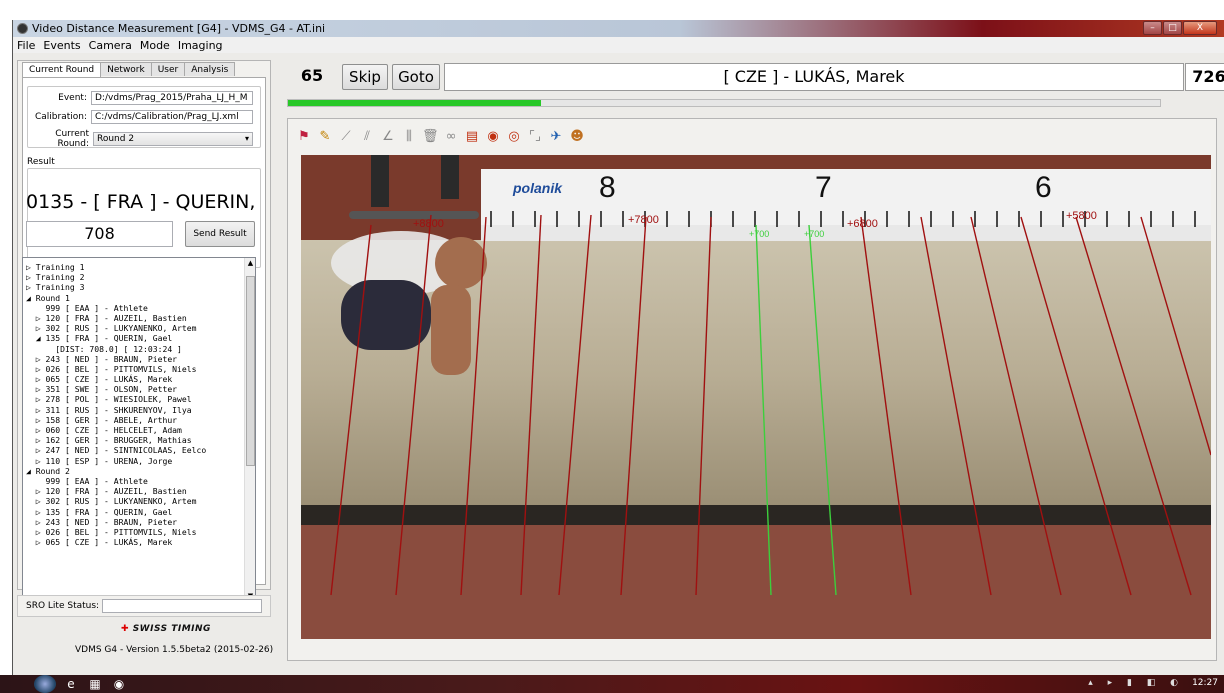  Describe the element at coordinates (346, 137) in the screenshot. I see `line-tool-icon: ⟋` at that location.